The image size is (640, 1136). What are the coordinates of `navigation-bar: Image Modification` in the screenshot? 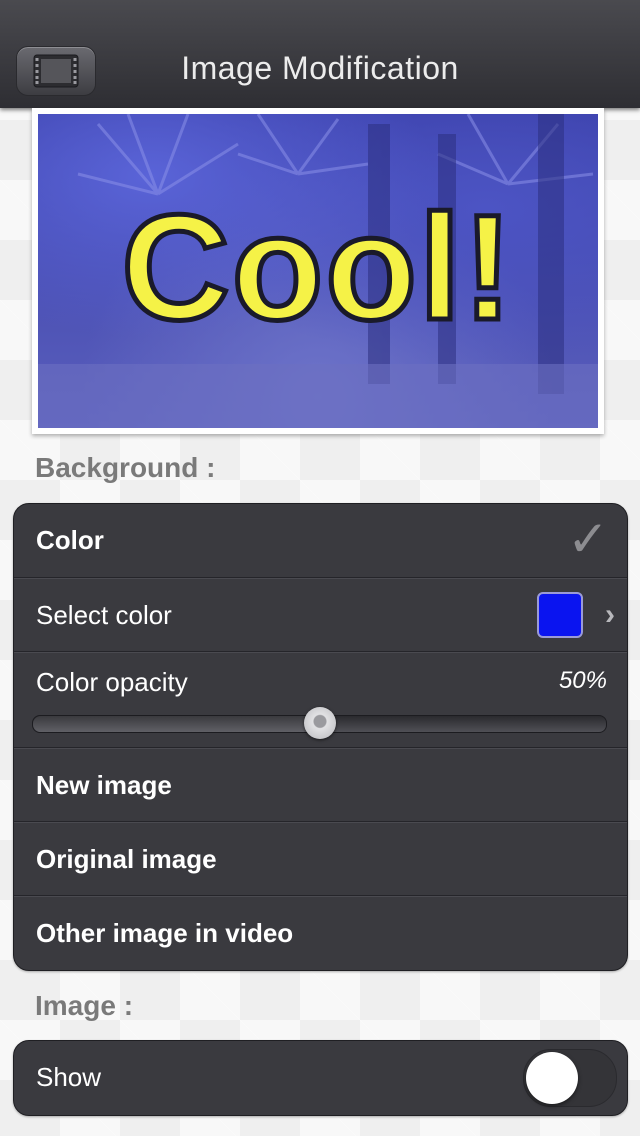 It's located at (320, 54).